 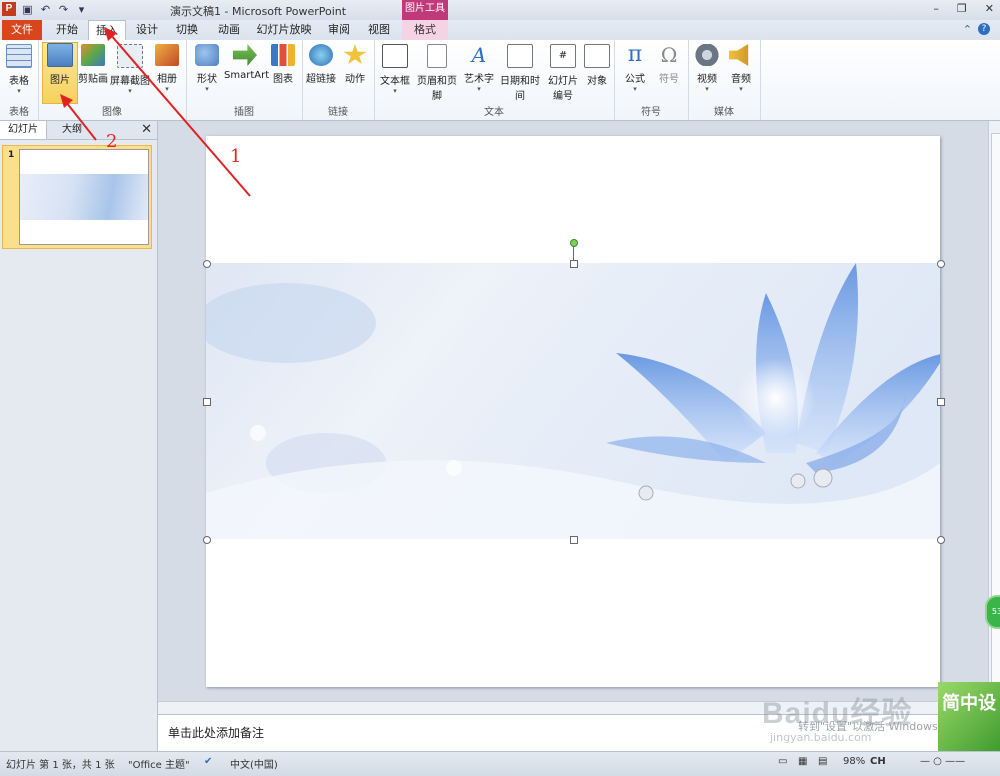 I want to click on tab-slideshow: 幻灯片放映, so click(x=284, y=30).